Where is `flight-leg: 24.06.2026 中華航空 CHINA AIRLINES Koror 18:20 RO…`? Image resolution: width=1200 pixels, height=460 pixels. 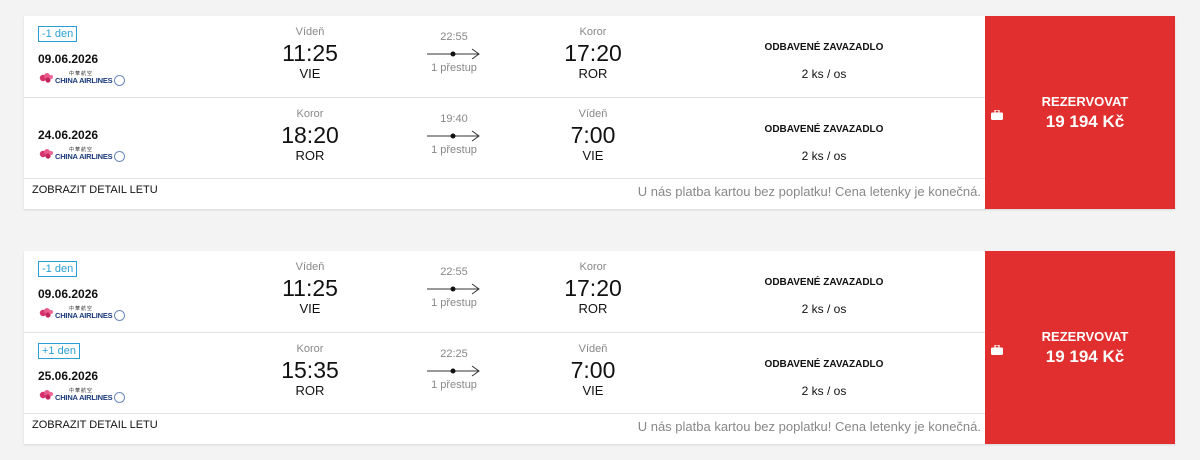
flight-leg: 24.06.2026 中華航空 CHINA AIRLINES Koror 18:20 RO… is located at coordinates (504, 138).